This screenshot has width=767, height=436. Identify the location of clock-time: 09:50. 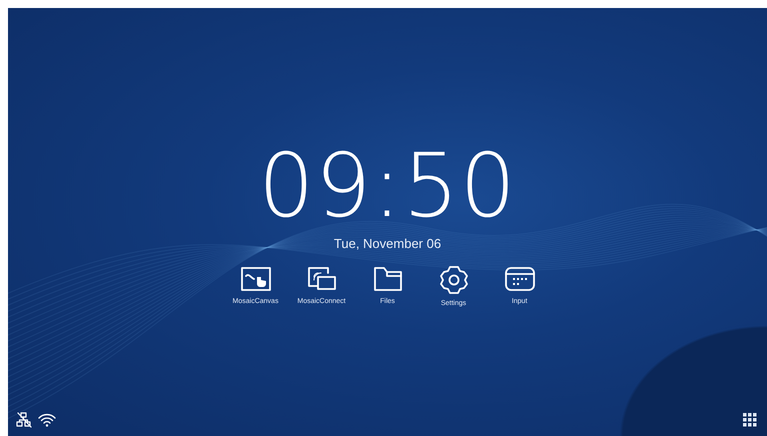
(387, 186).